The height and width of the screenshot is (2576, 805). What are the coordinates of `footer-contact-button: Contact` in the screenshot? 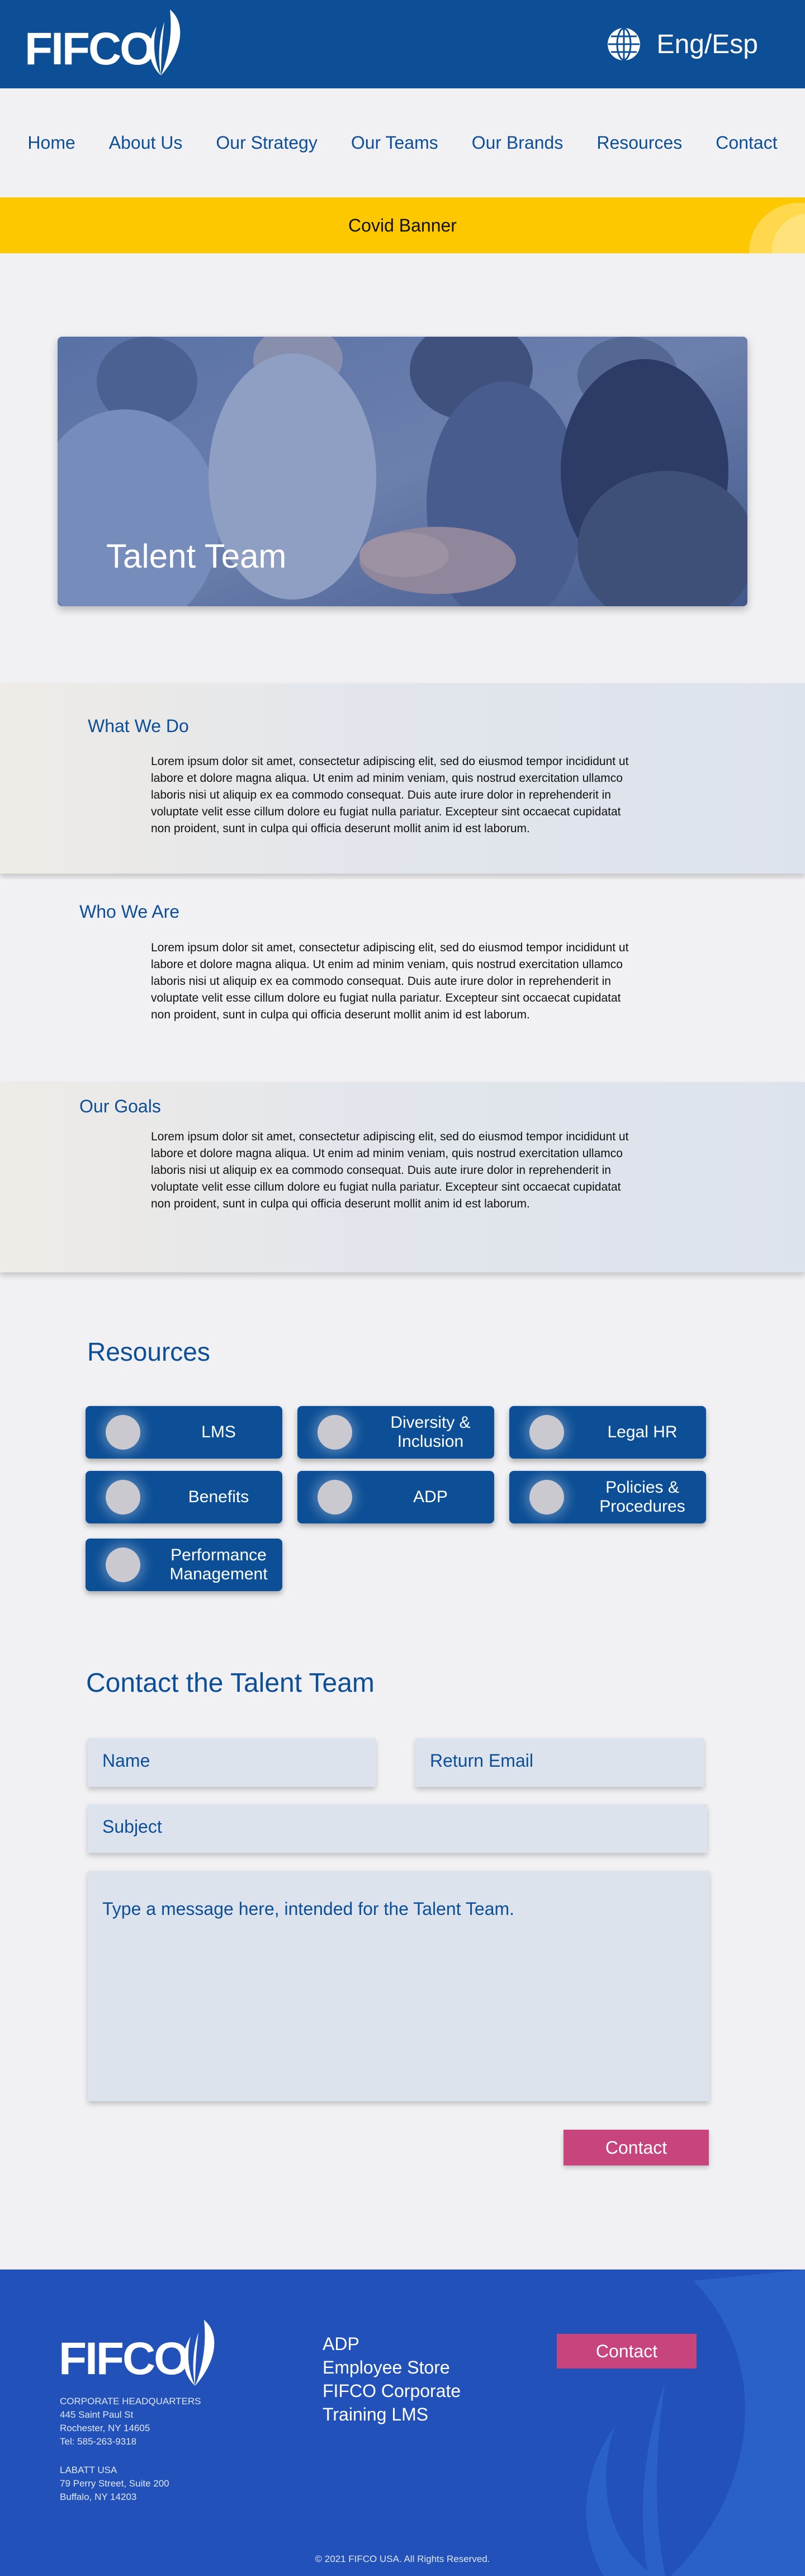 It's located at (627, 2351).